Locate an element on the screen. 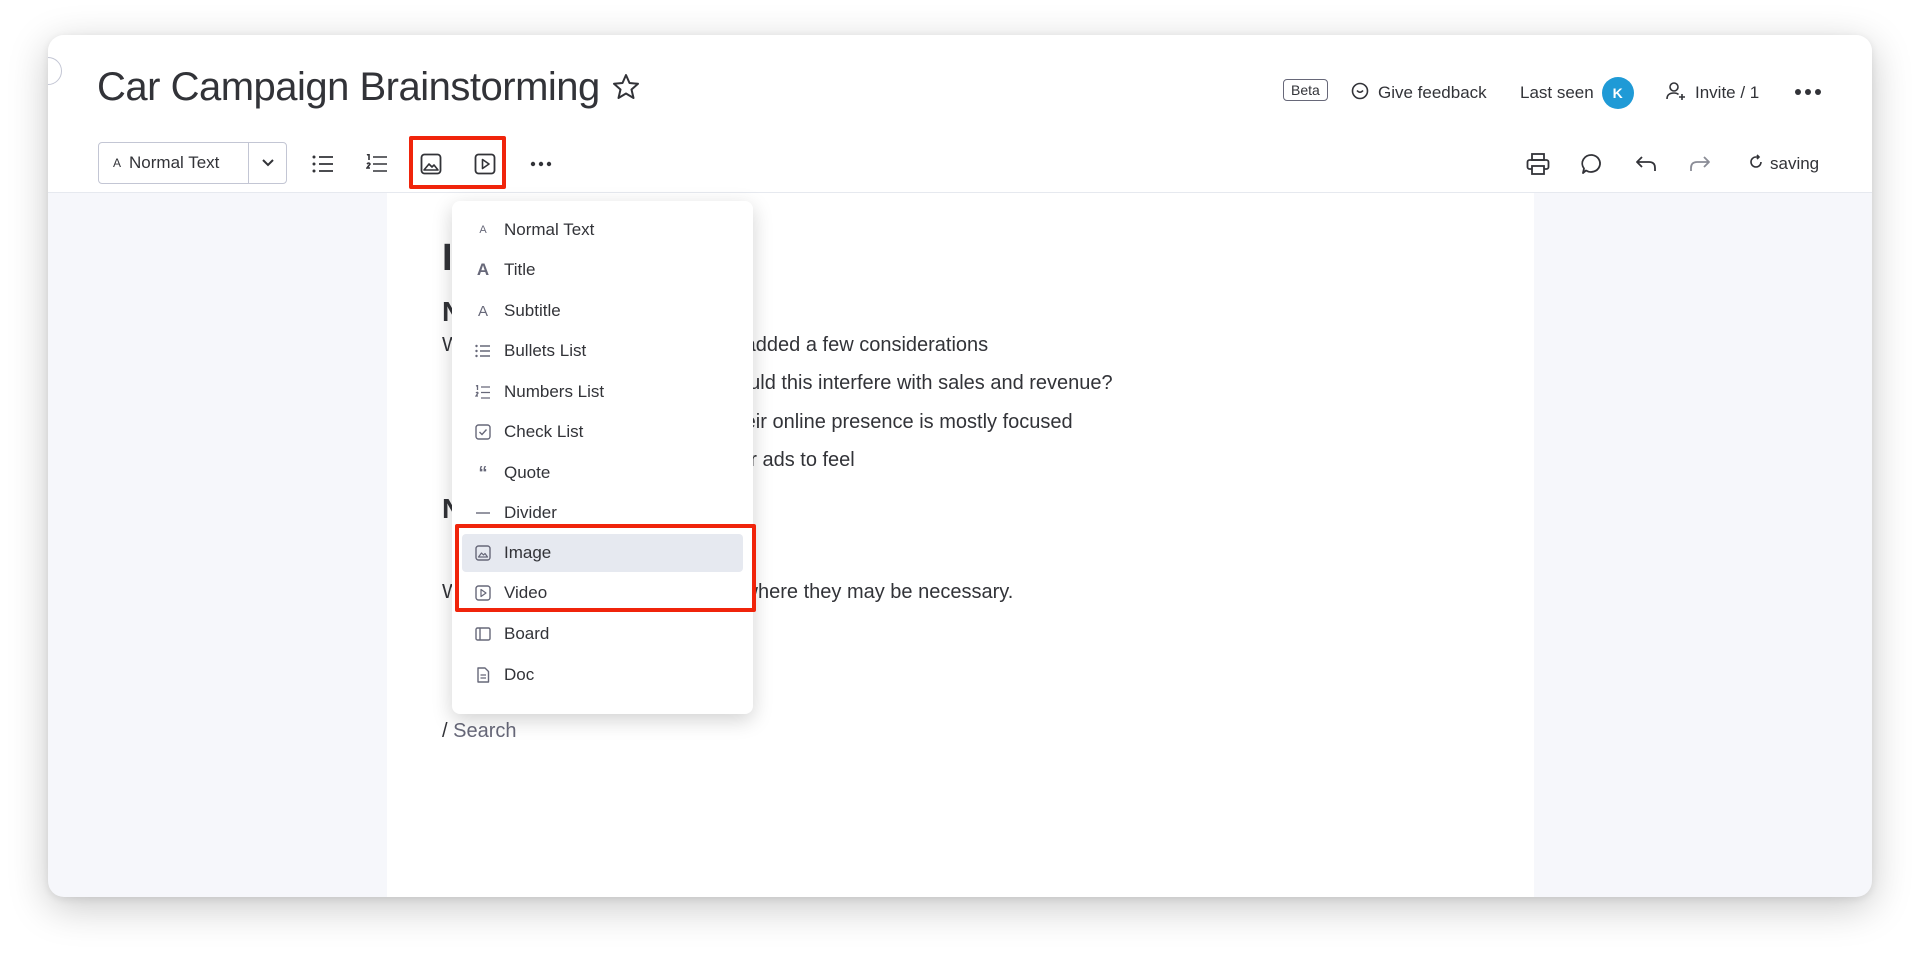 Image resolution: width=1920 pixels, height=962 pixels. give-feedback-label: Give feedback is located at coordinates (1432, 92).